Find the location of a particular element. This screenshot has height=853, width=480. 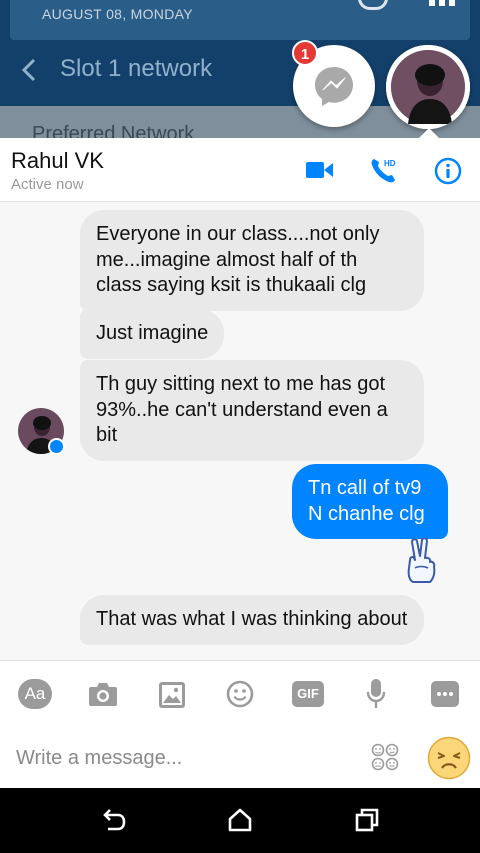

quick-emoji-icon is located at coordinates (449, 758).